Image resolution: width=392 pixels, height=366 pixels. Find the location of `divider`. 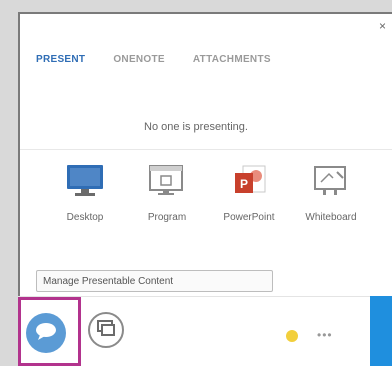

divider is located at coordinates (206, 149).